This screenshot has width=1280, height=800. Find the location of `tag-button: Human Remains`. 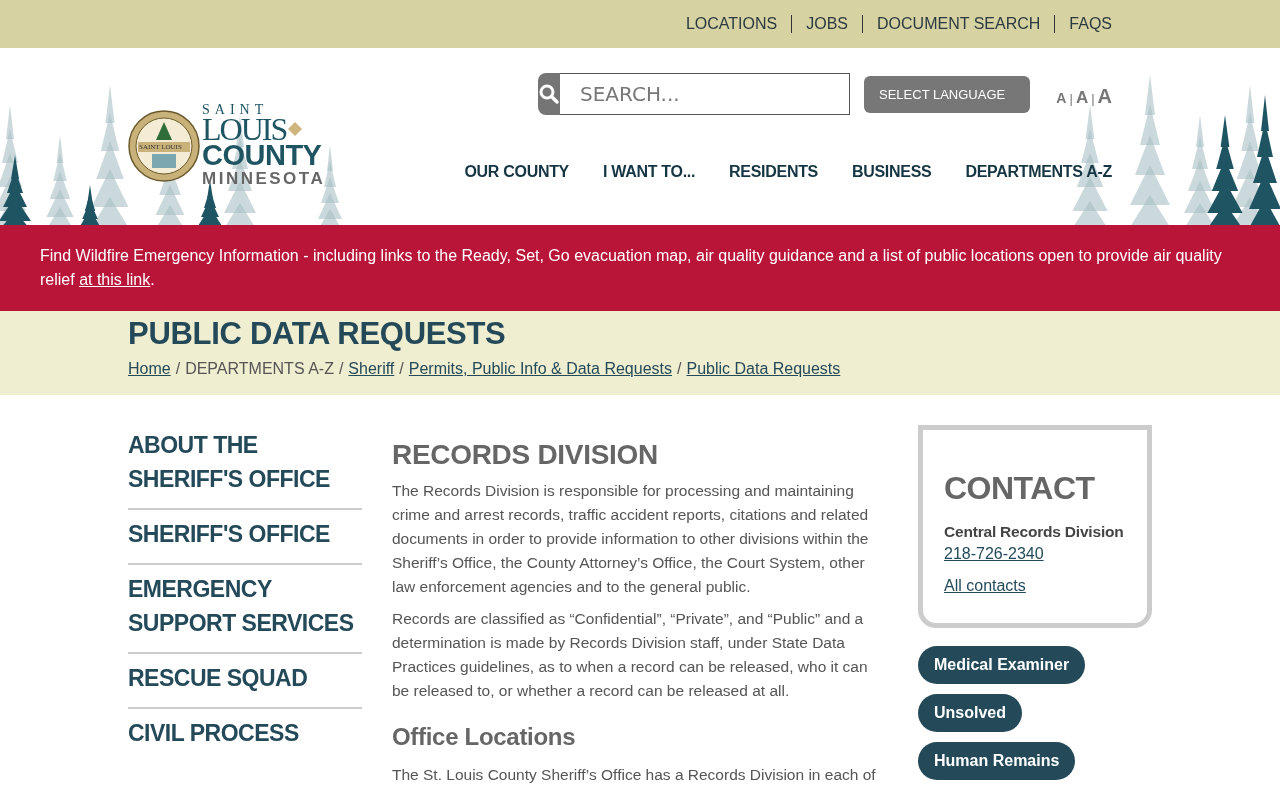

tag-button: Human Remains is located at coordinates (997, 761).